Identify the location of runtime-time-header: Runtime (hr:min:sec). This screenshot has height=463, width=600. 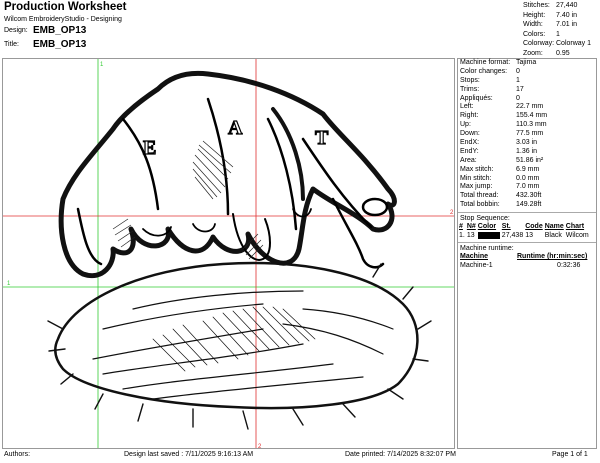
(552, 257).